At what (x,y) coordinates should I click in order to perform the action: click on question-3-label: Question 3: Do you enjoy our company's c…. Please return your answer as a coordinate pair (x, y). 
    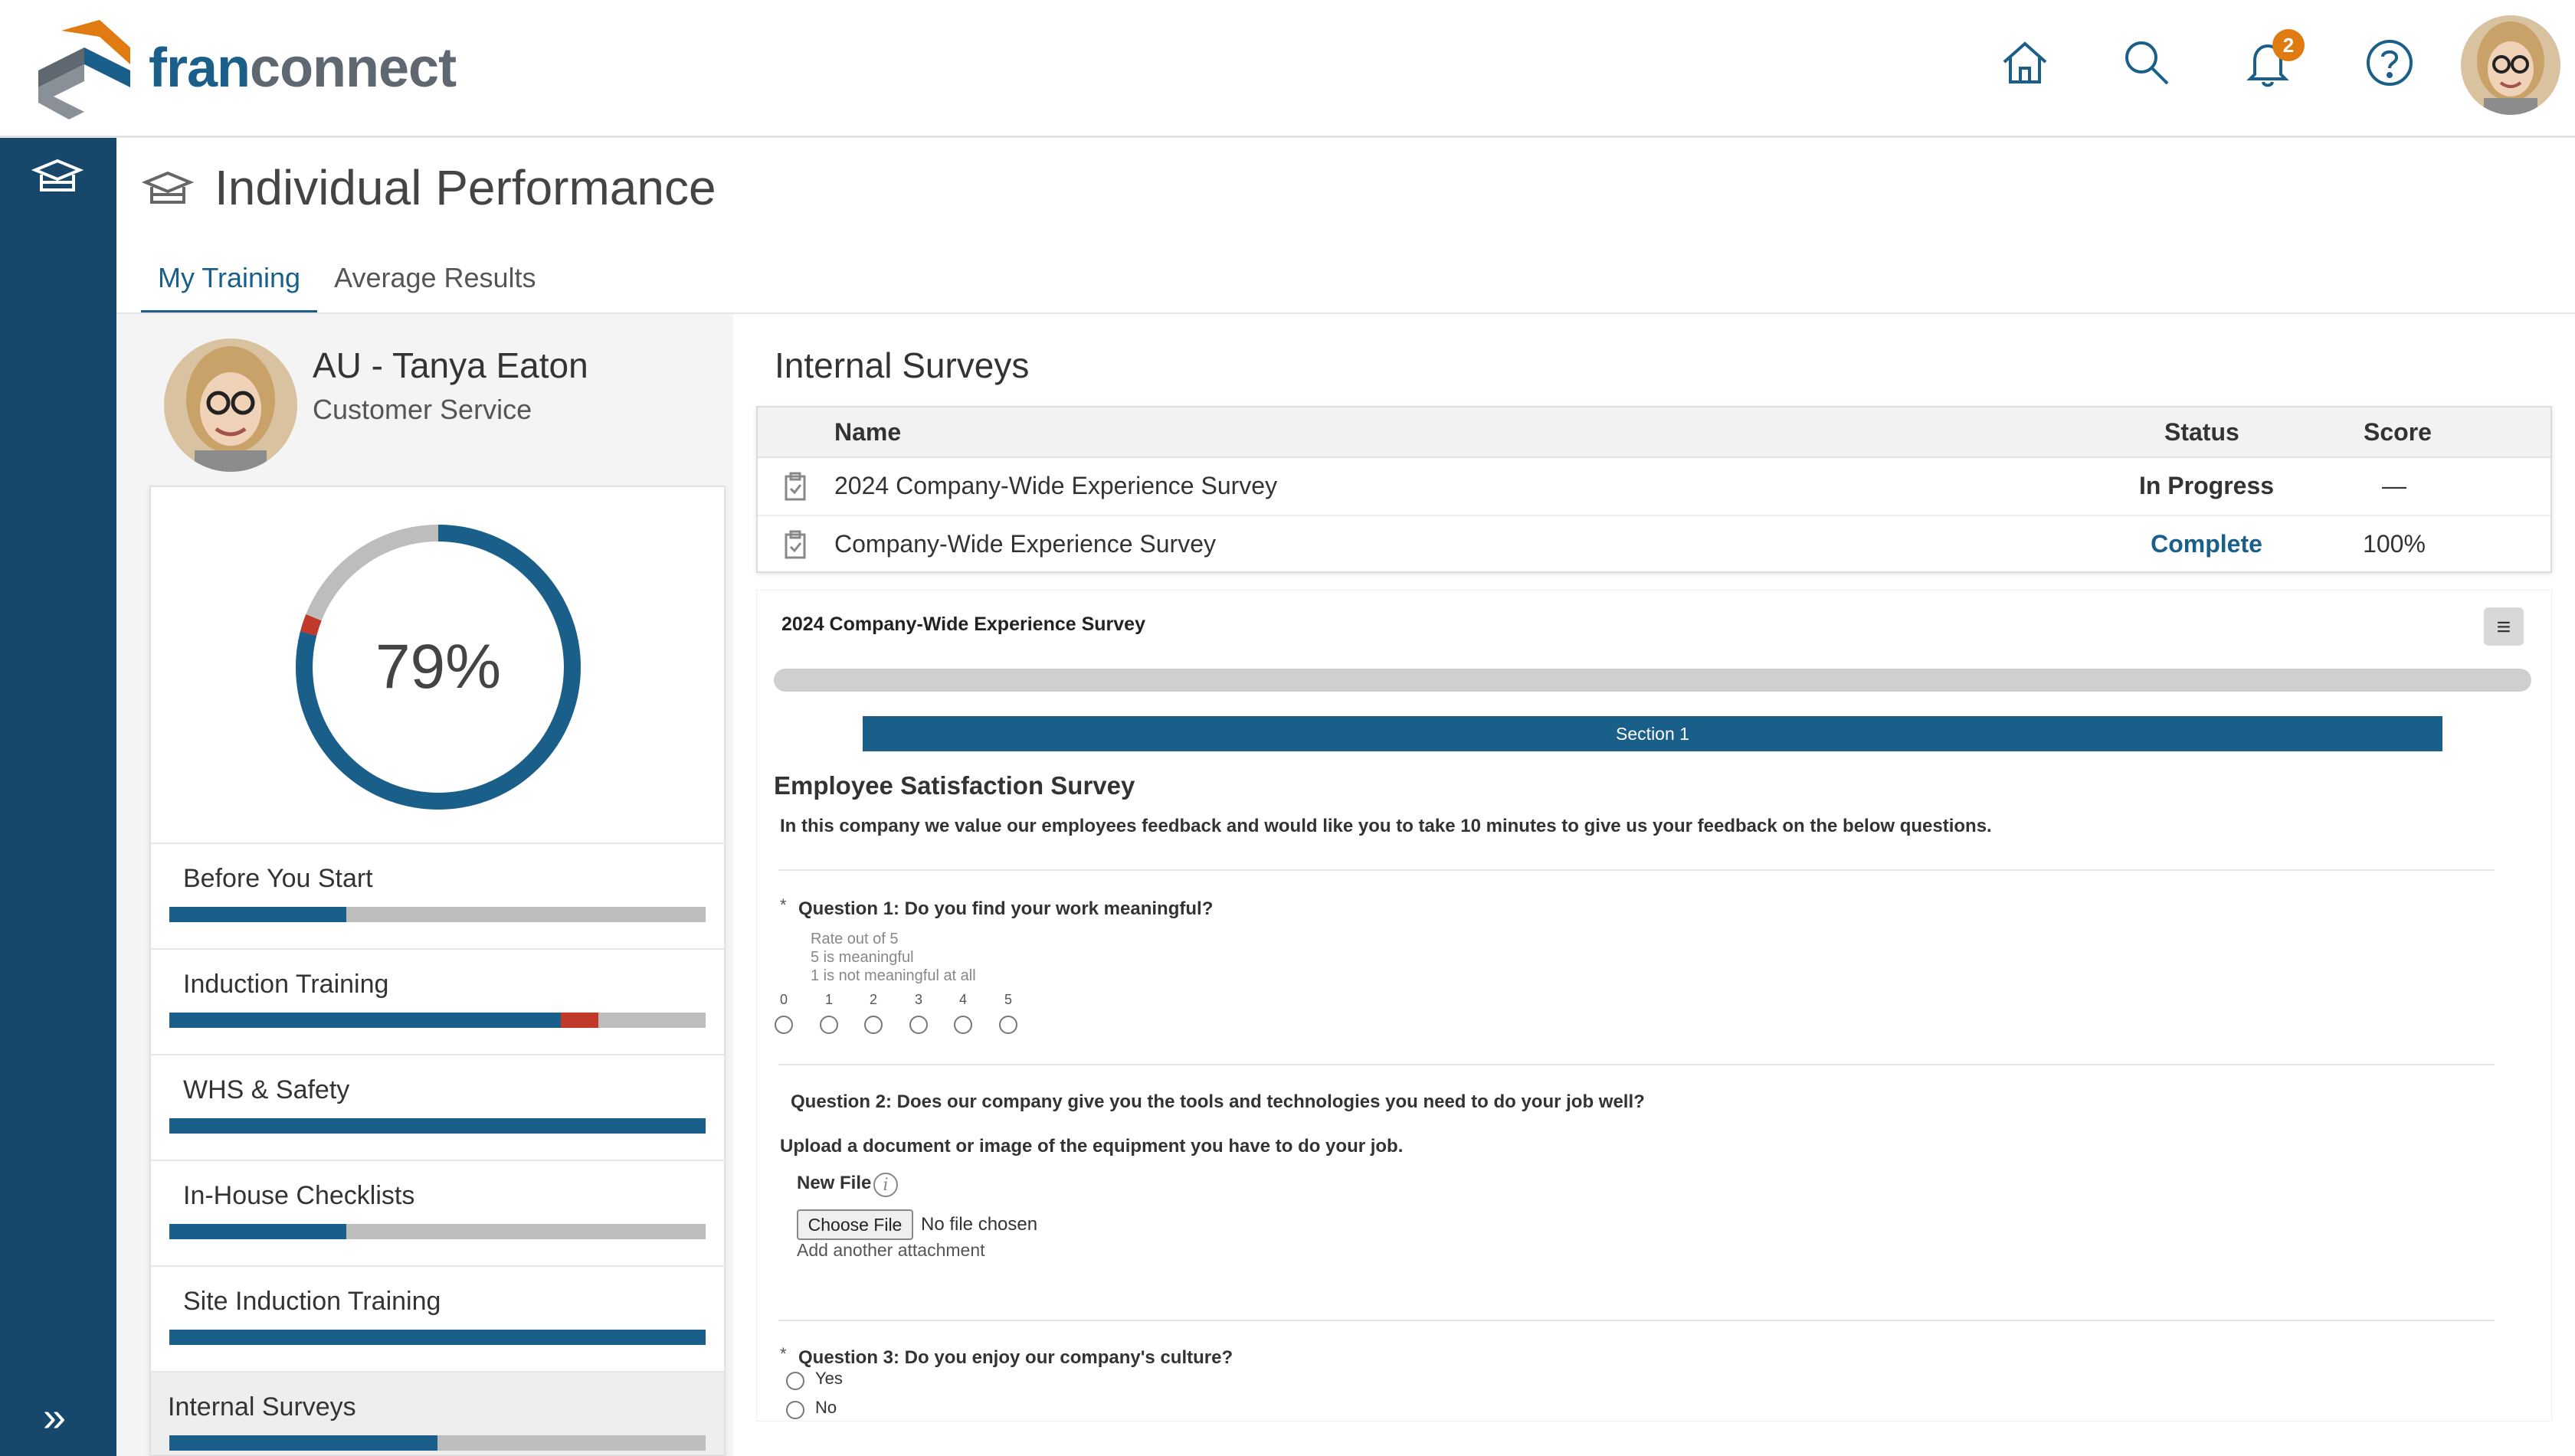
    Looking at the image, I should click on (1015, 1357).